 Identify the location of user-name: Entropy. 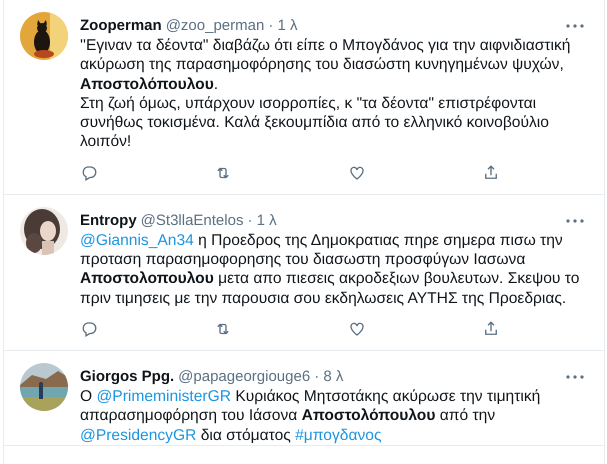
(108, 220).